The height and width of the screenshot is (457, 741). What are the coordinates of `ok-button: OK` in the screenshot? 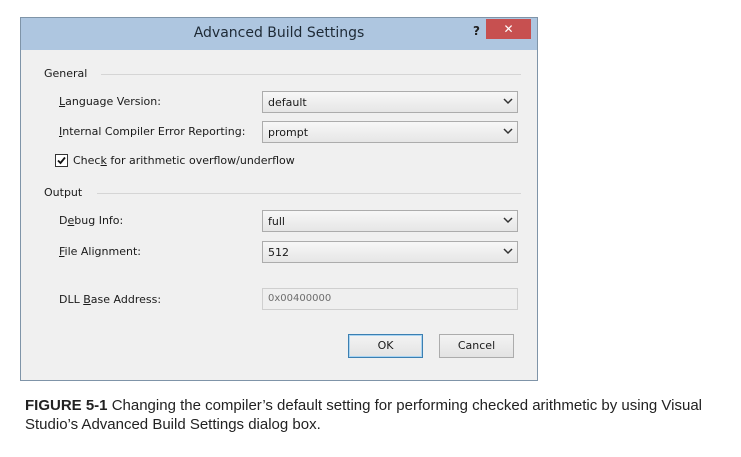 It's located at (385, 346).